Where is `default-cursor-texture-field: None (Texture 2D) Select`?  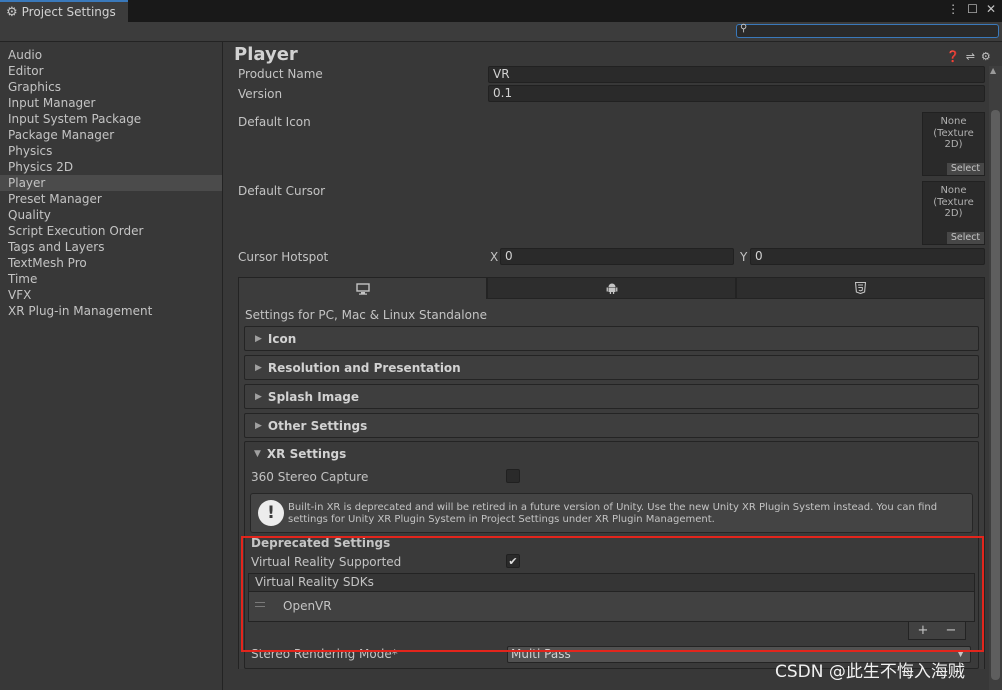 default-cursor-texture-field: None (Texture 2D) Select is located at coordinates (953, 213).